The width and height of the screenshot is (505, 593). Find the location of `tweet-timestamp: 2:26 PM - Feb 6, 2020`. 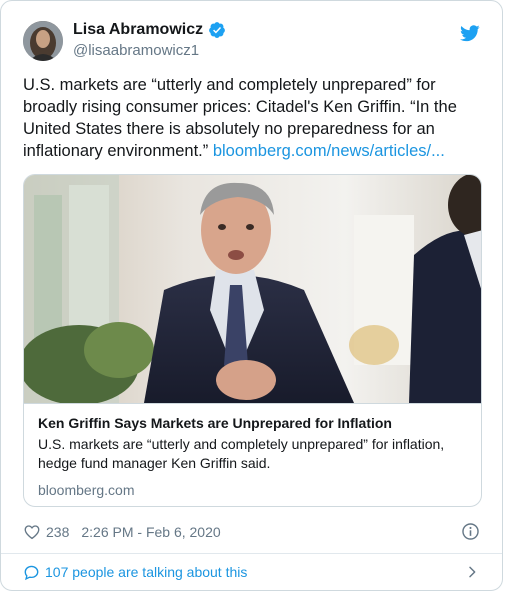

tweet-timestamp: 2:26 PM - Feb 6, 2020 is located at coordinates (150, 532).